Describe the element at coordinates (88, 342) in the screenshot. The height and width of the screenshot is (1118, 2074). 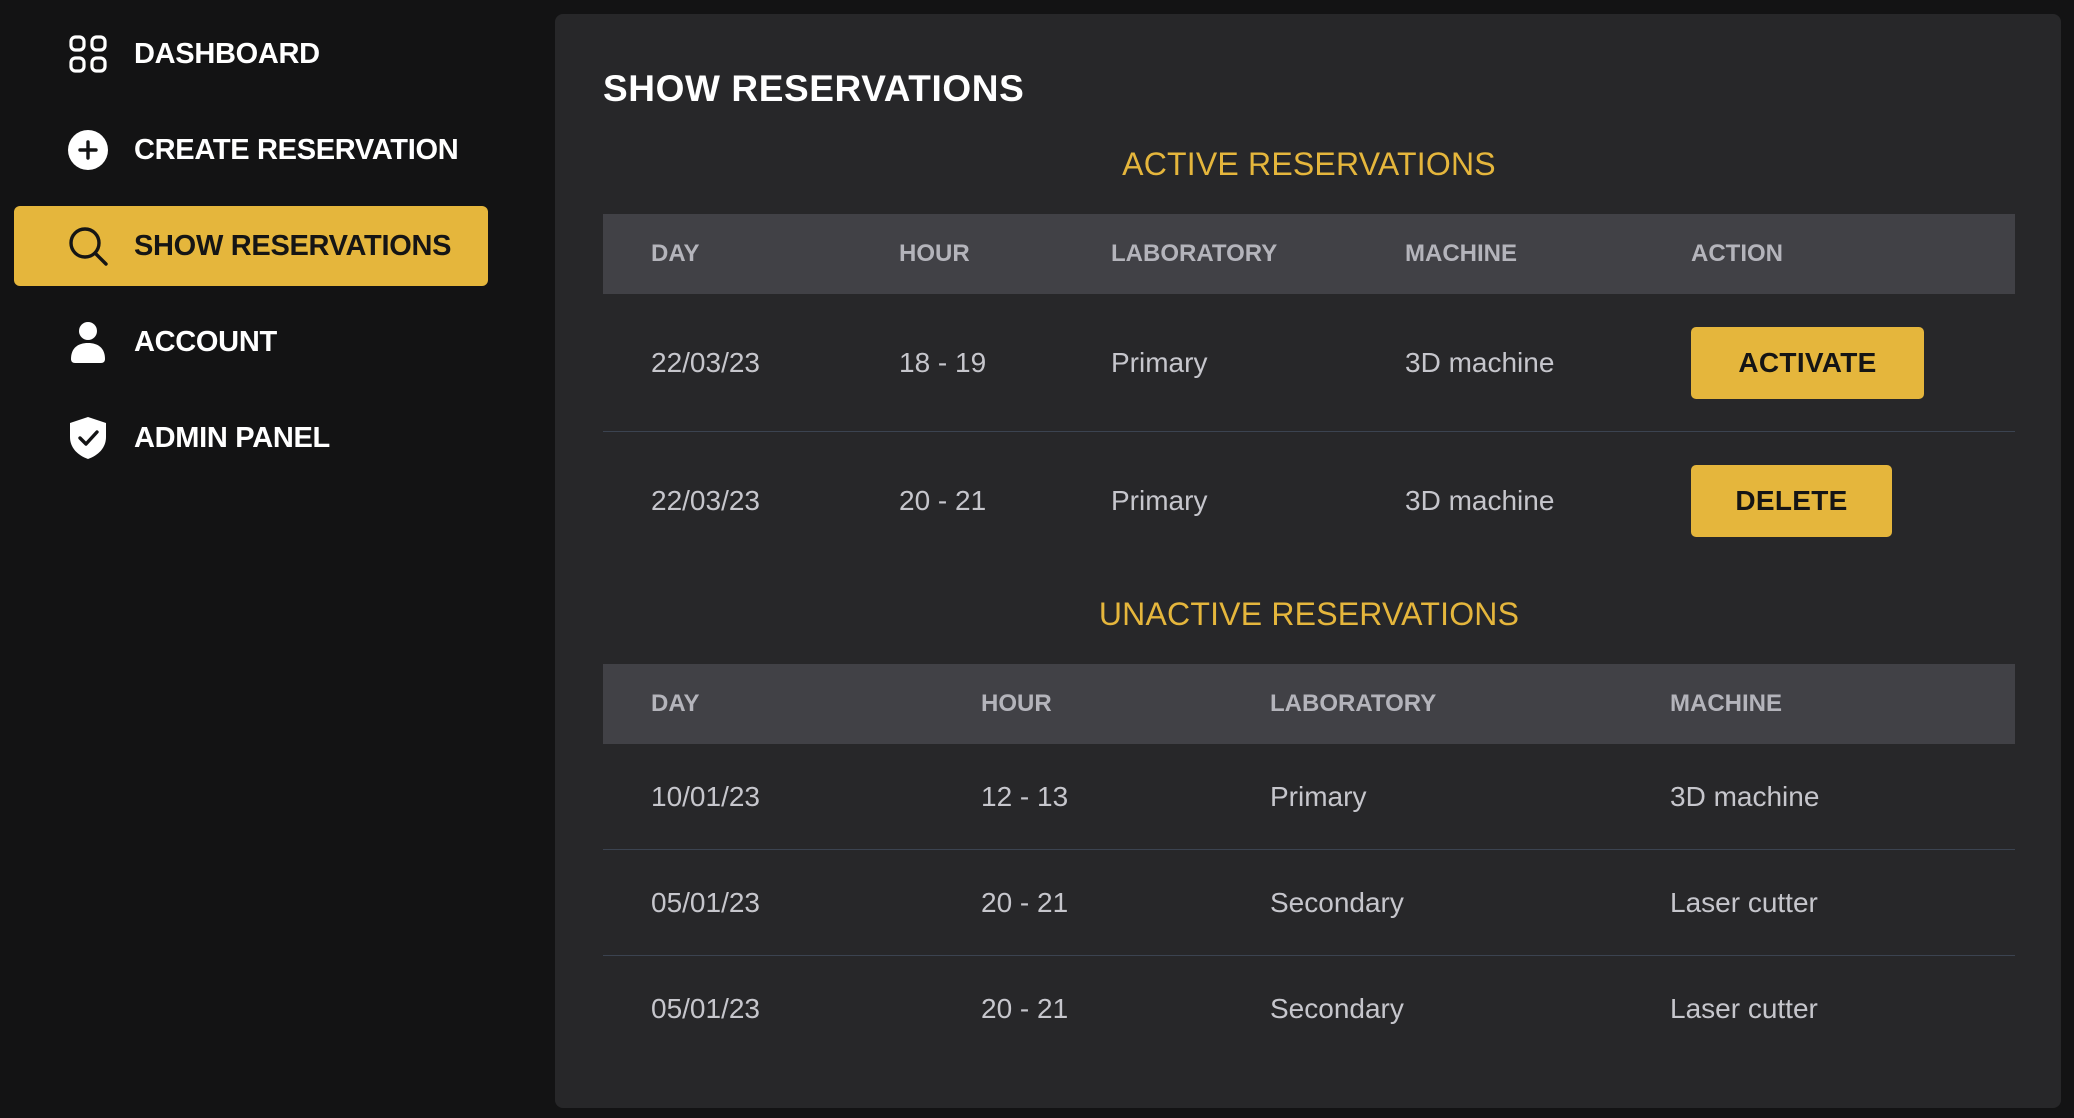
I see `user-icon` at that location.